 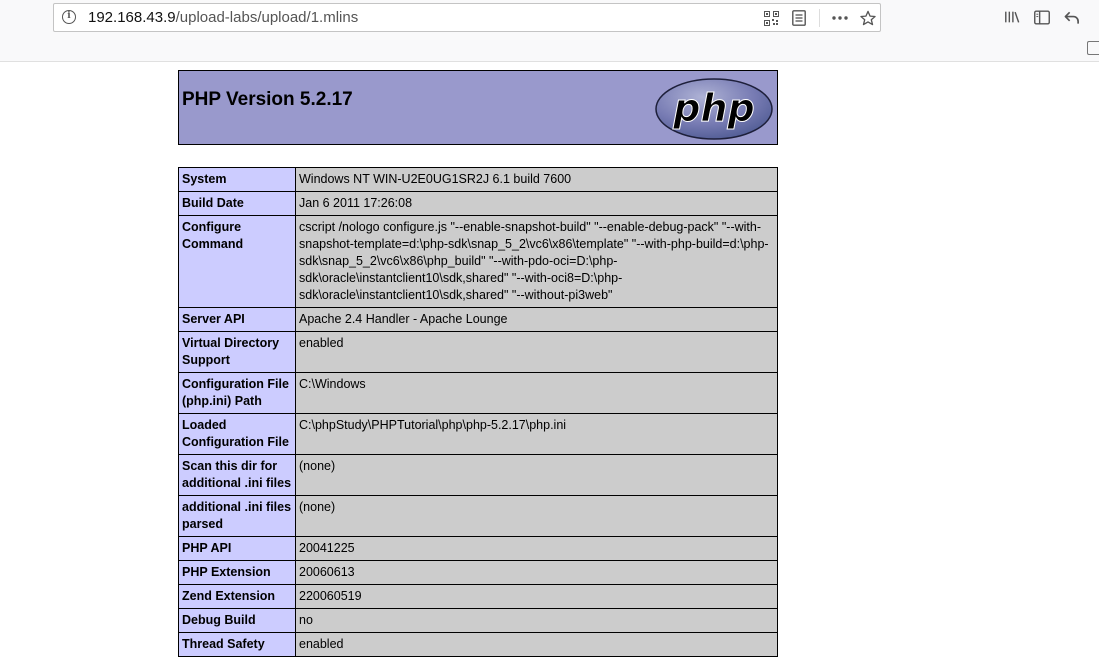 What do you see at coordinates (536, 596) in the screenshot?
I see `row-value: 220060519` at bounding box center [536, 596].